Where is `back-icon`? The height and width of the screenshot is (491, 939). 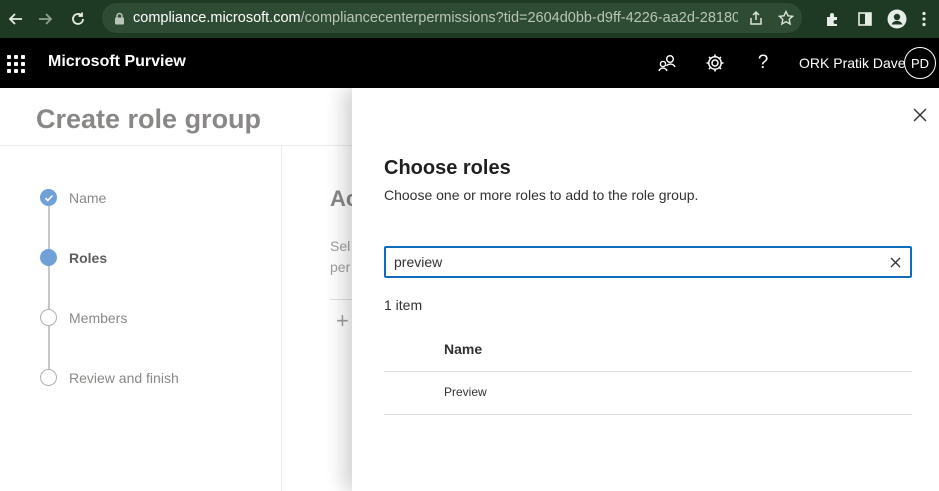
back-icon is located at coordinates (16, 19).